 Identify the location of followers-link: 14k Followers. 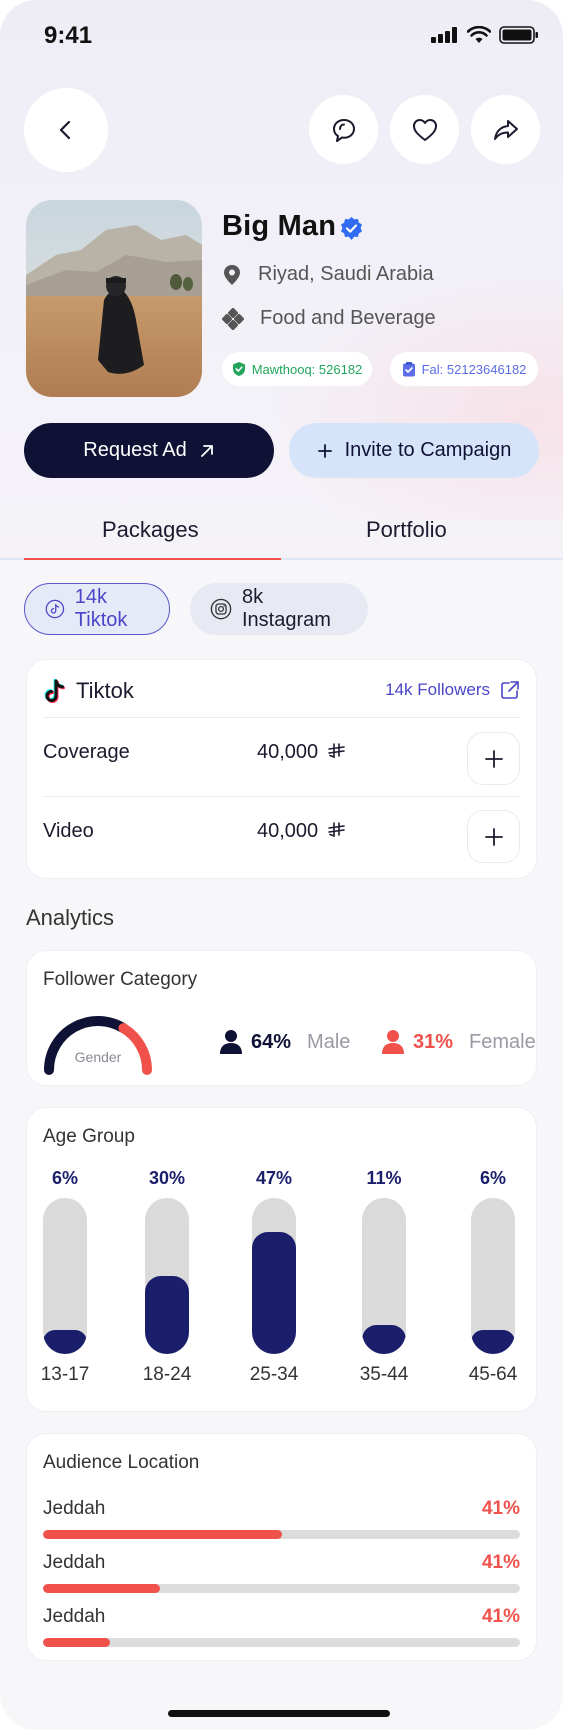
(452, 690).